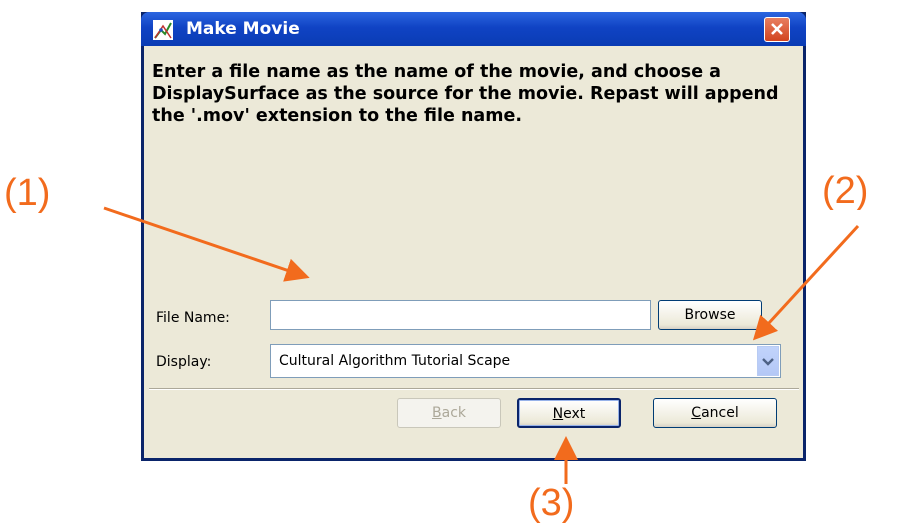  What do you see at coordinates (720, 413) in the screenshot?
I see `cancel-label: ancel` at bounding box center [720, 413].